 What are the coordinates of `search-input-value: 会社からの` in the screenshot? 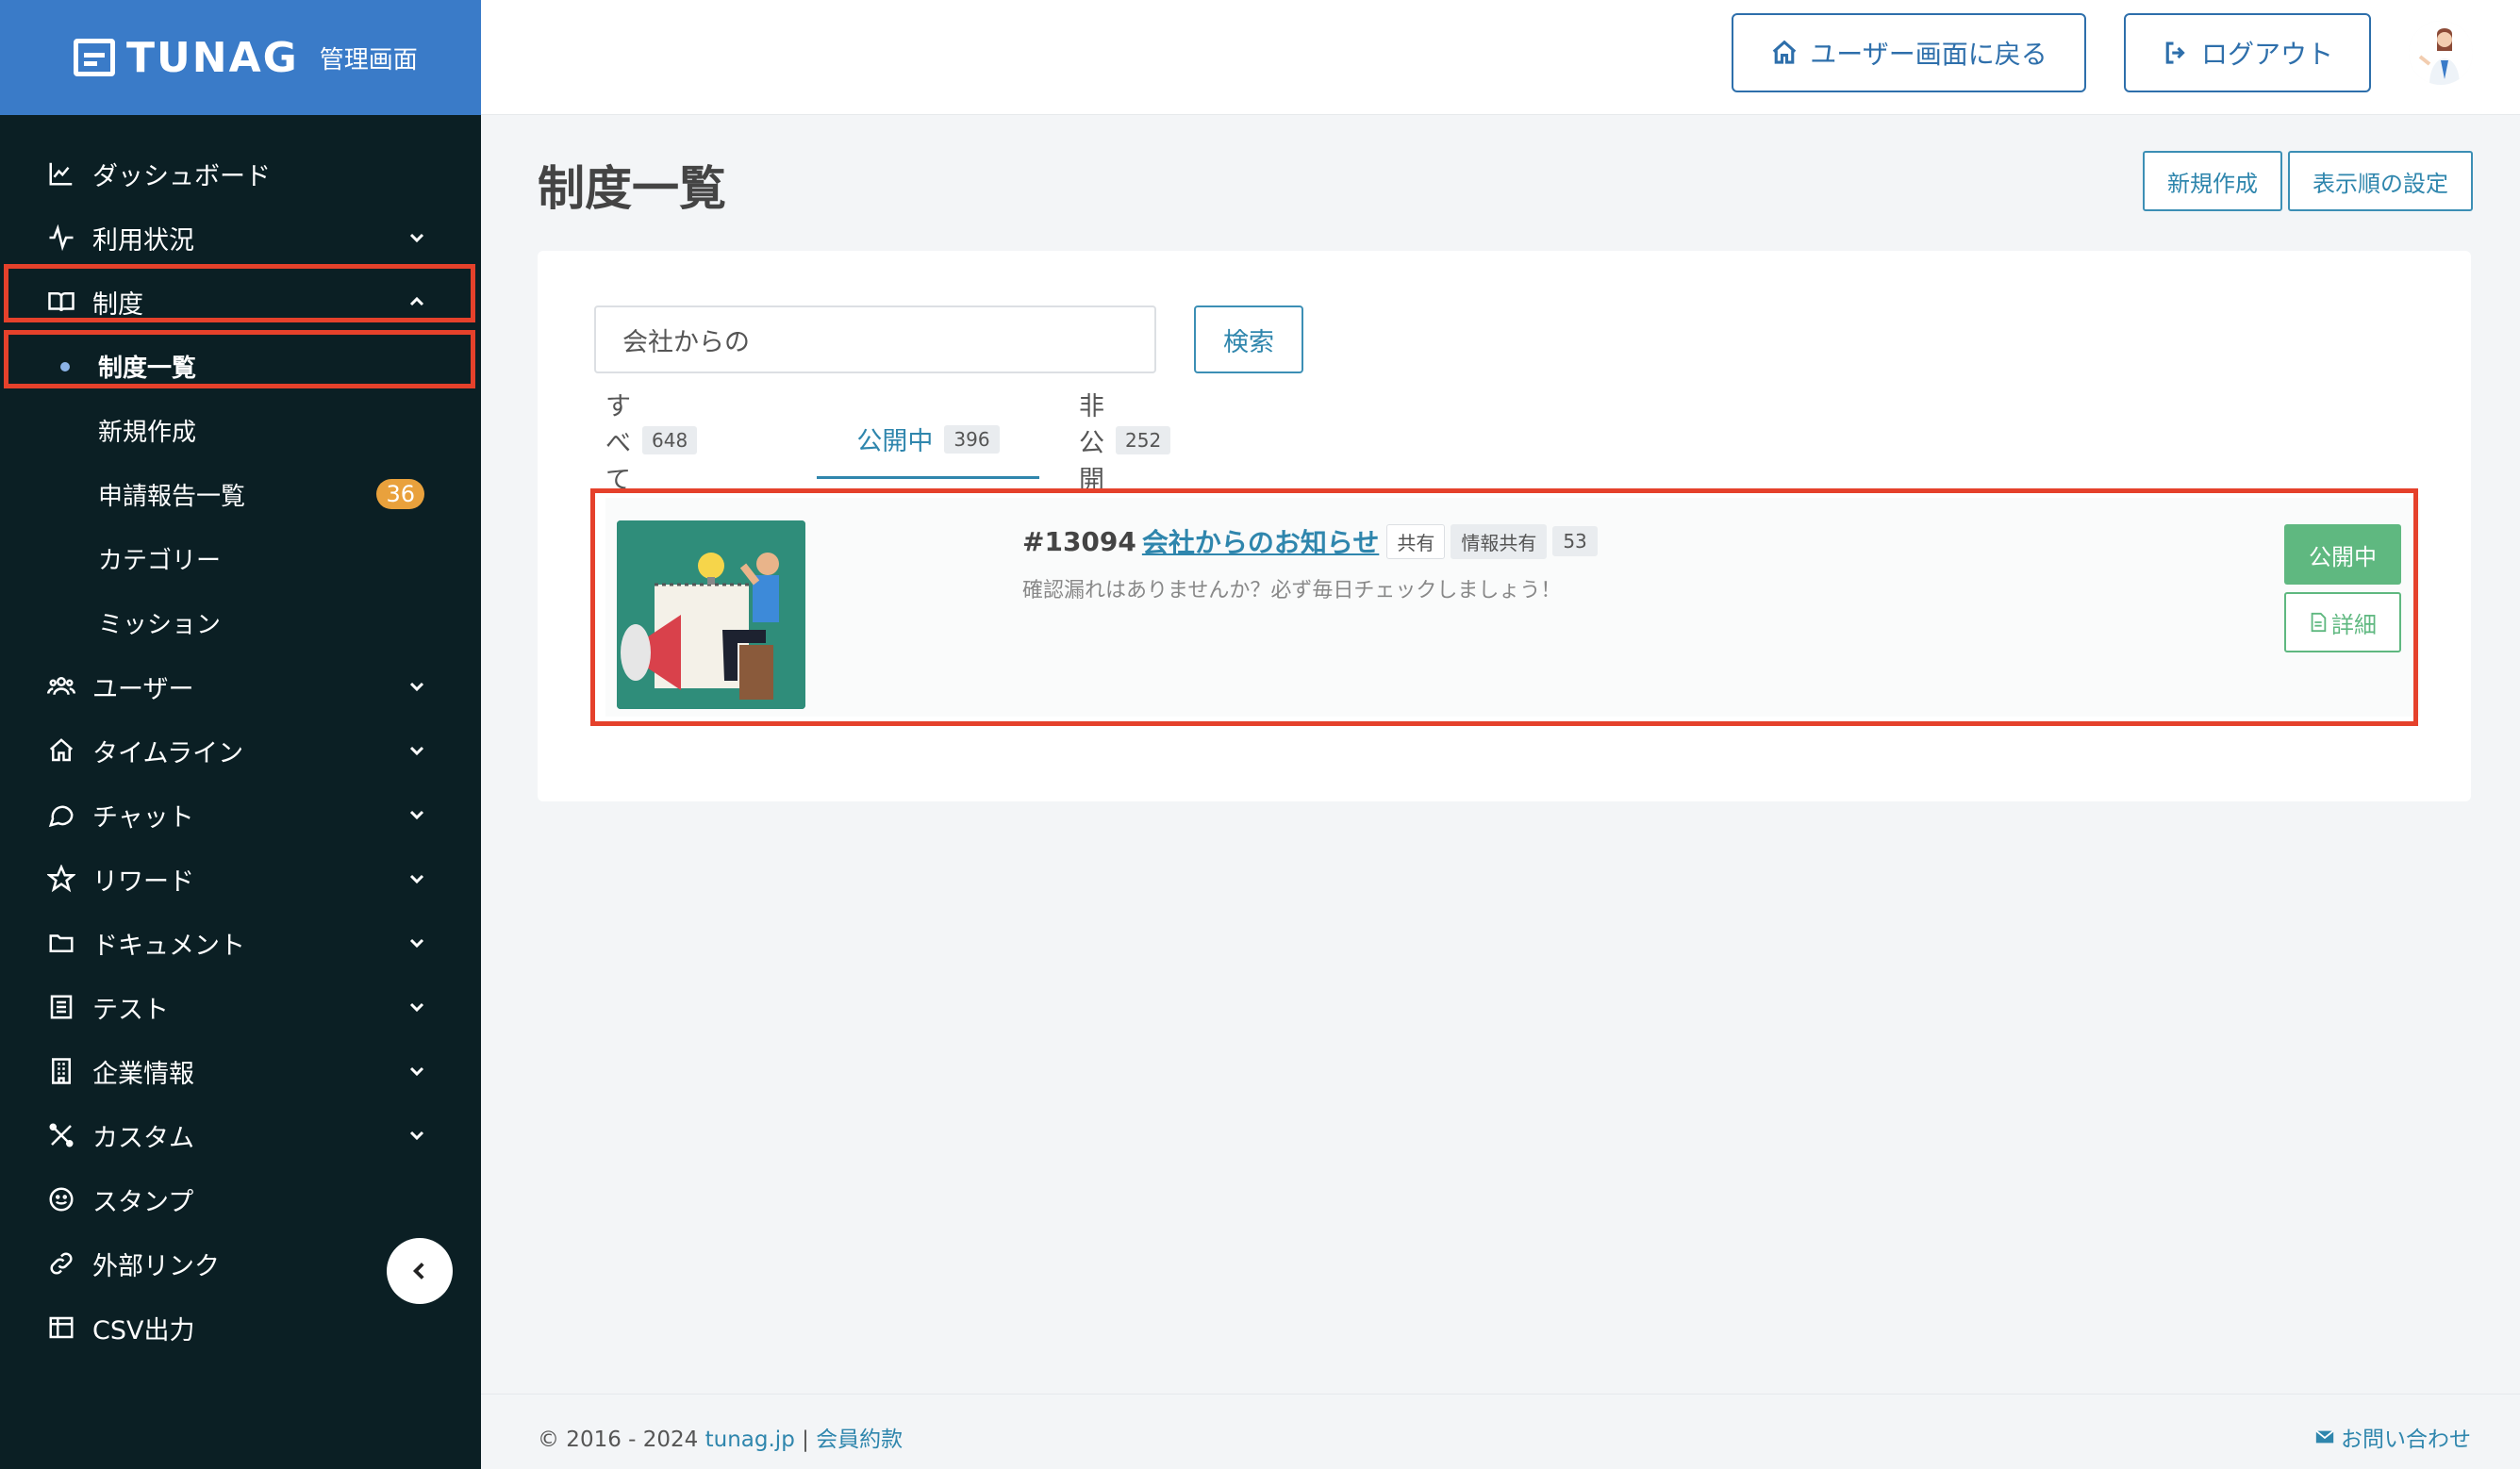 It's located at (686, 342).